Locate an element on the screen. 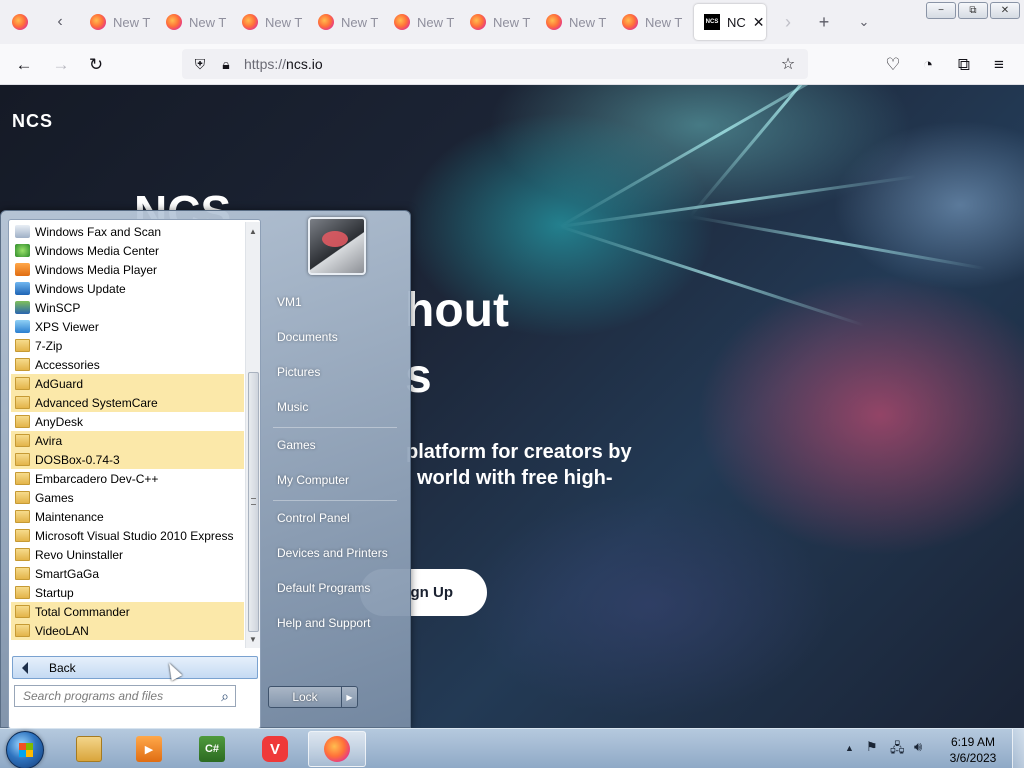 This screenshot has width=1024, height=768. program-item: Avira is located at coordinates (127, 440).